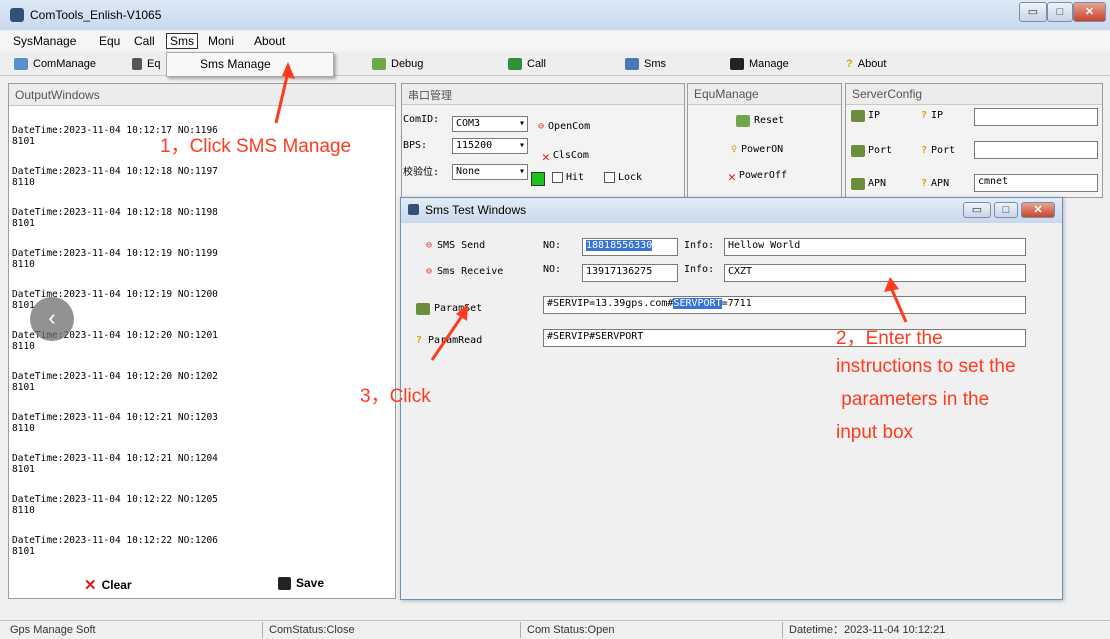  Describe the element at coordinates (44, 41) in the screenshot. I see `menu-sysmanage: SysManage` at that location.